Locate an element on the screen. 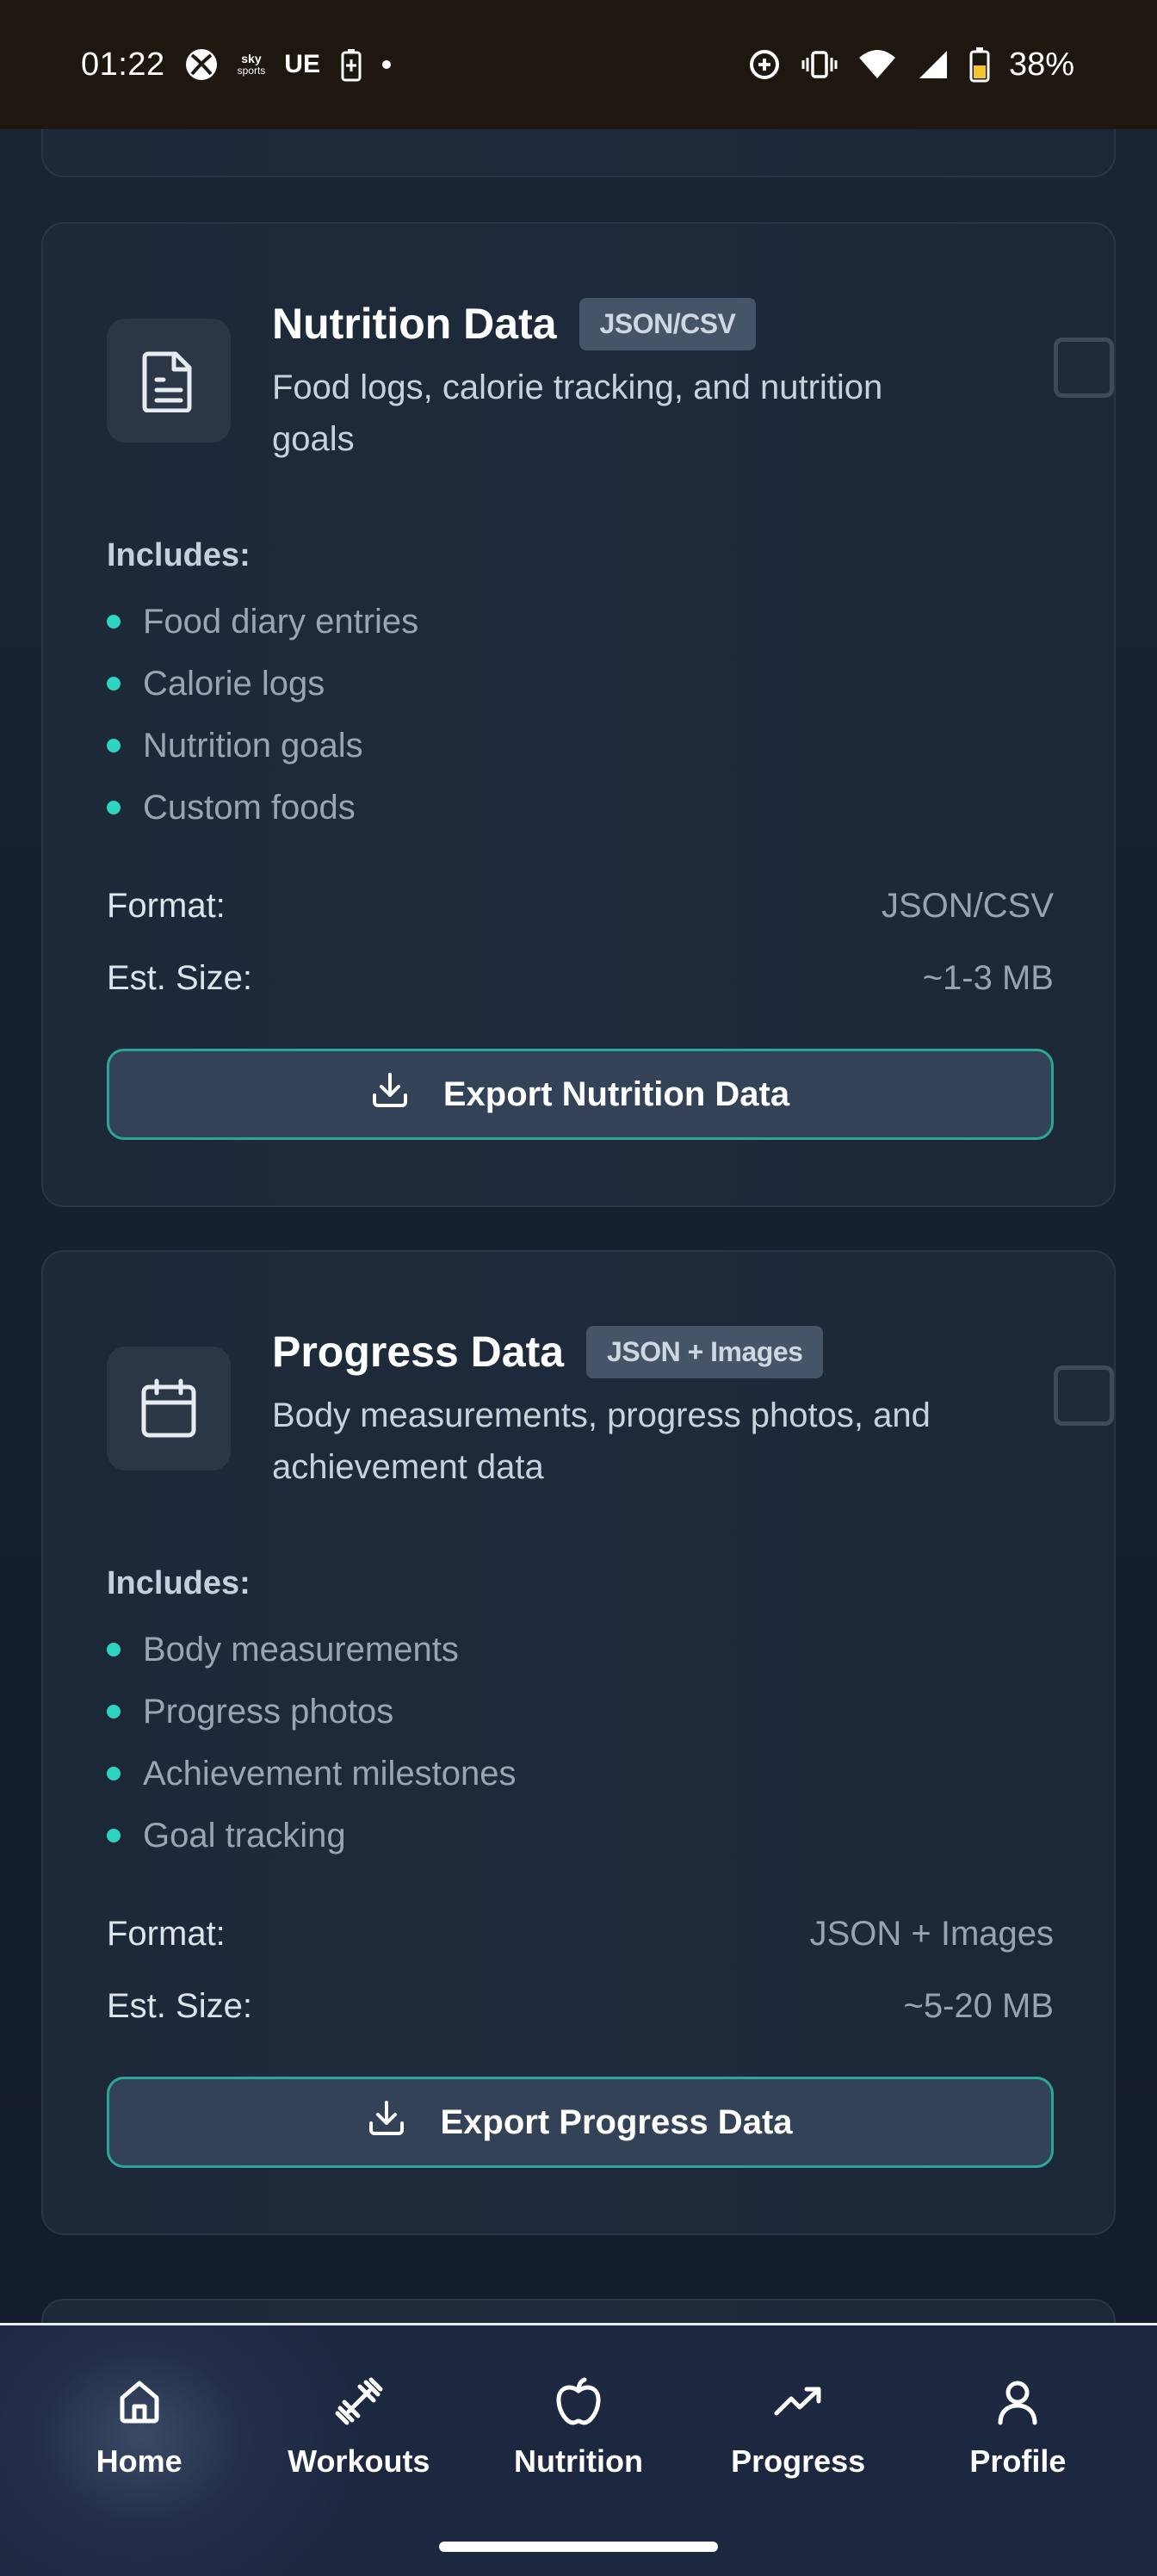 The image size is (1157, 2576). status-left: 01:22 sky sports UE is located at coordinates (236, 65).